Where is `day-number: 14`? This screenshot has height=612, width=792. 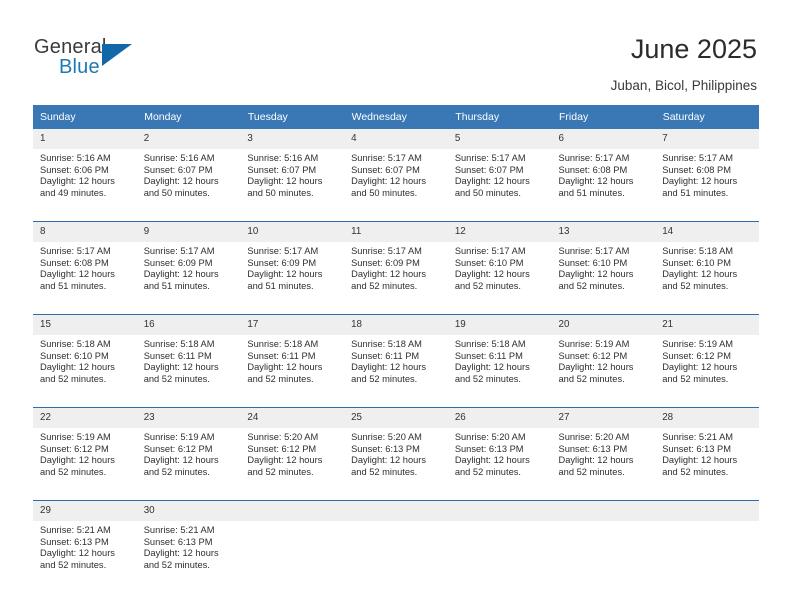
day-number: 14 is located at coordinates (707, 232).